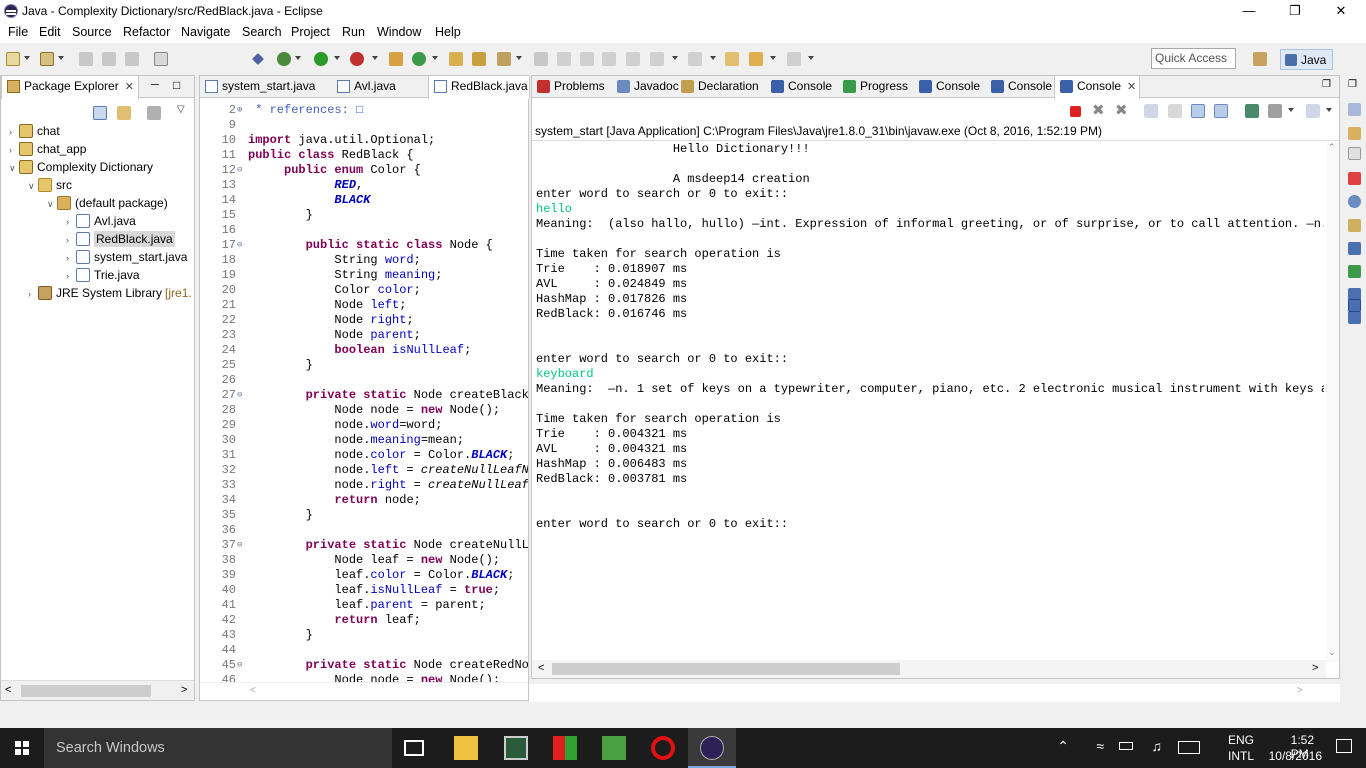  I want to click on restore-view-icon: ❐, so click(1326, 84).